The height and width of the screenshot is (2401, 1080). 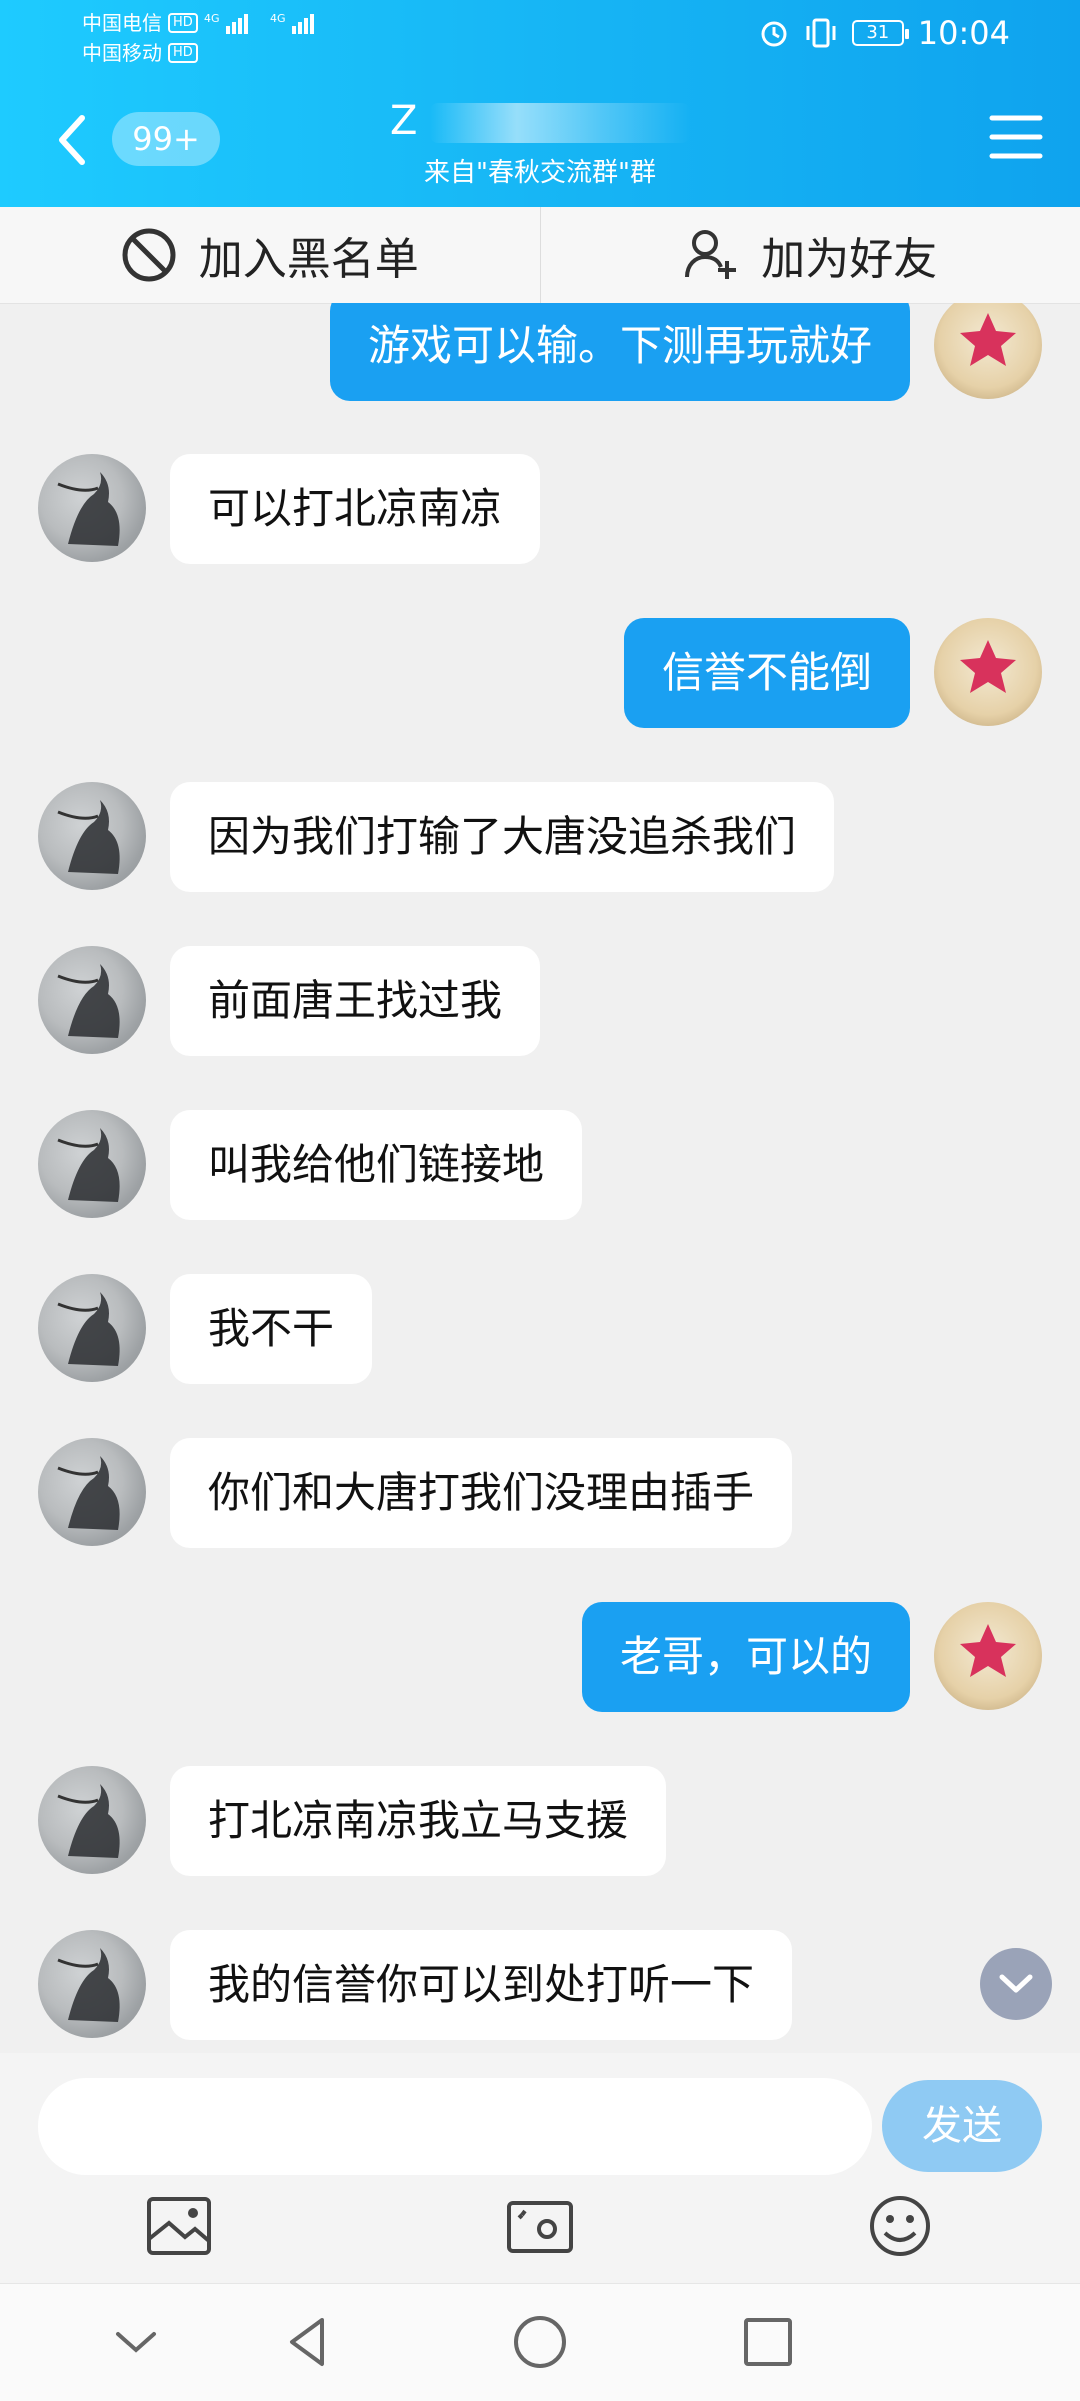 What do you see at coordinates (540, 2226) in the screenshot?
I see `camera-icon` at bounding box center [540, 2226].